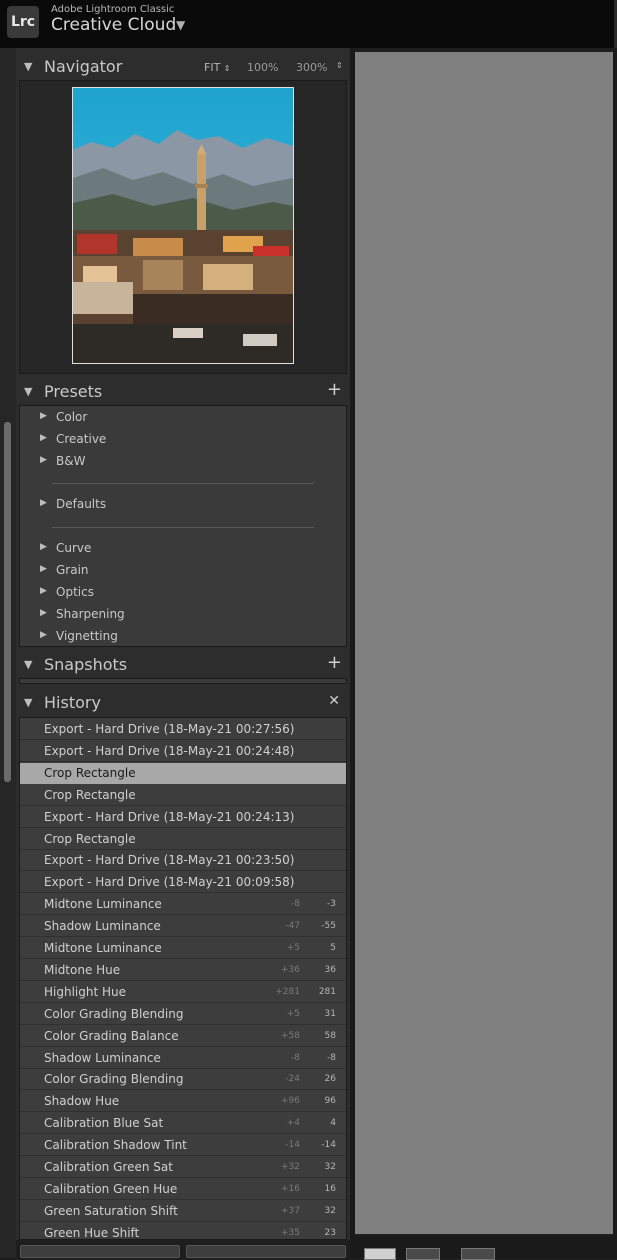 This screenshot has width=617, height=1260. What do you see at coordinates (90, 838) in the screenshot?
I see `history-step-label: Crop Rectangle` at bounding box center [90, 838].